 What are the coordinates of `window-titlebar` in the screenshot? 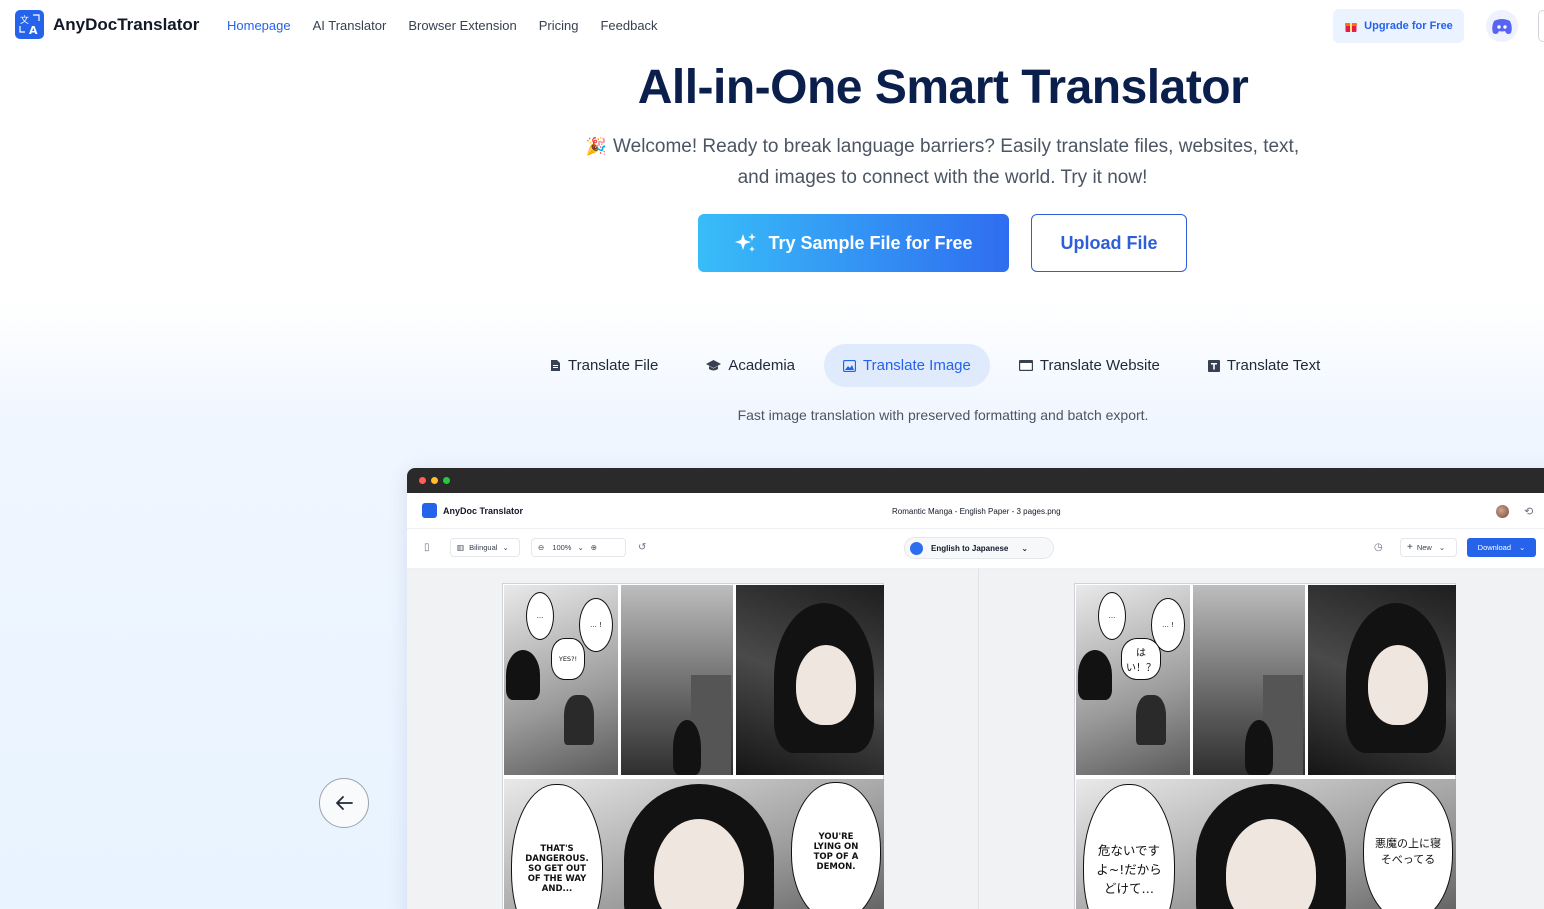 It's located at (975, 480).